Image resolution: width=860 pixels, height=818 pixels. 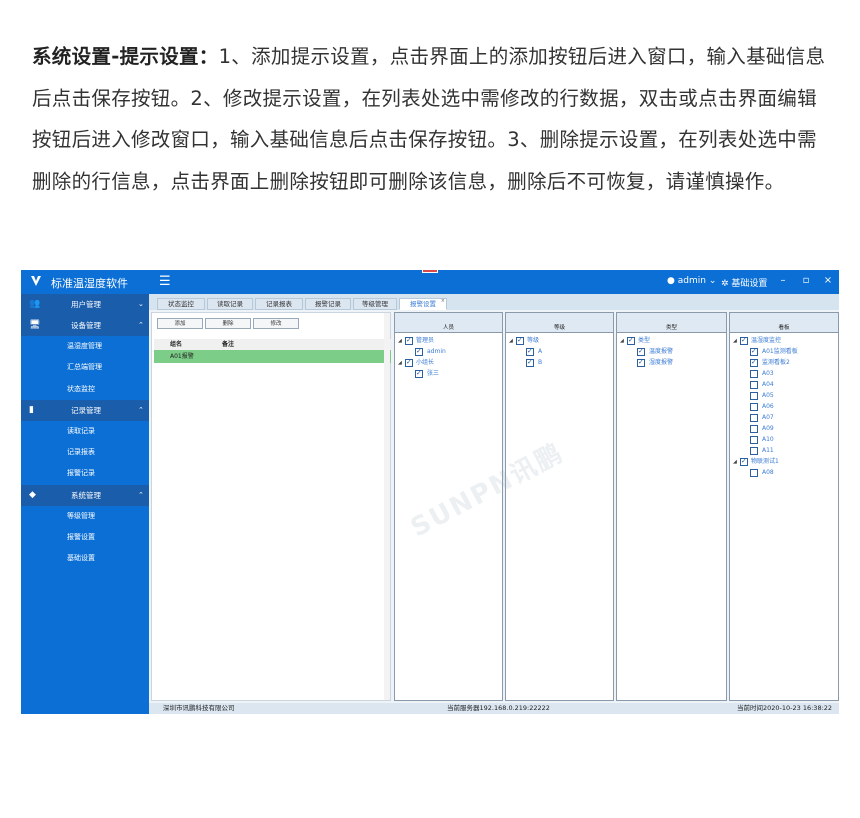 What do you see at coordinates (785, 374) in the screenshot?
I see `tree-node: A03` at bounding box center [785, 374].